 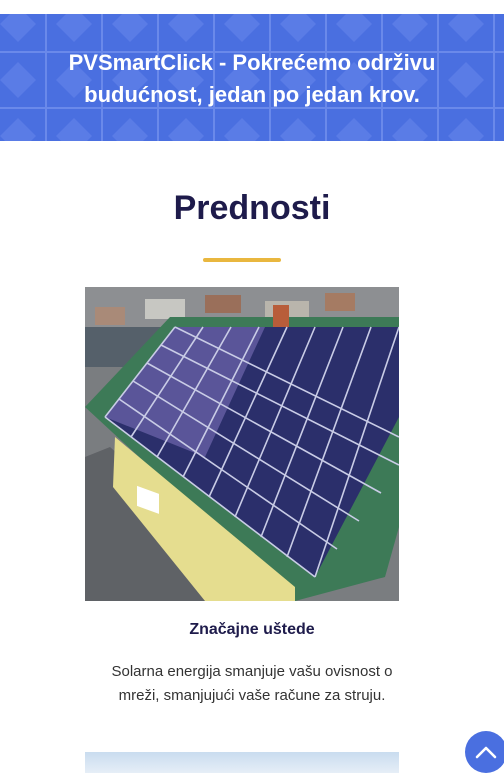 I want to click on scroll-to-top-button, so click(x=484, y=752).